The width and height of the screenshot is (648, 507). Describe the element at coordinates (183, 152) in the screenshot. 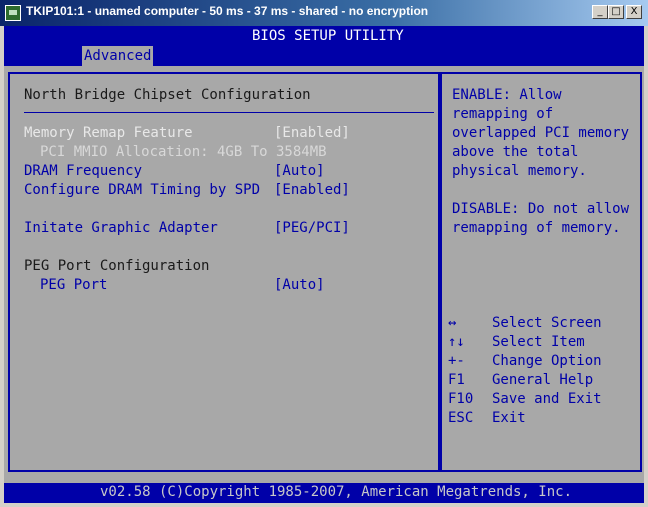

I see `pci-mmio-allocation-info: PCI MMIO Allocation: 4GB To 3584MB` at that location.